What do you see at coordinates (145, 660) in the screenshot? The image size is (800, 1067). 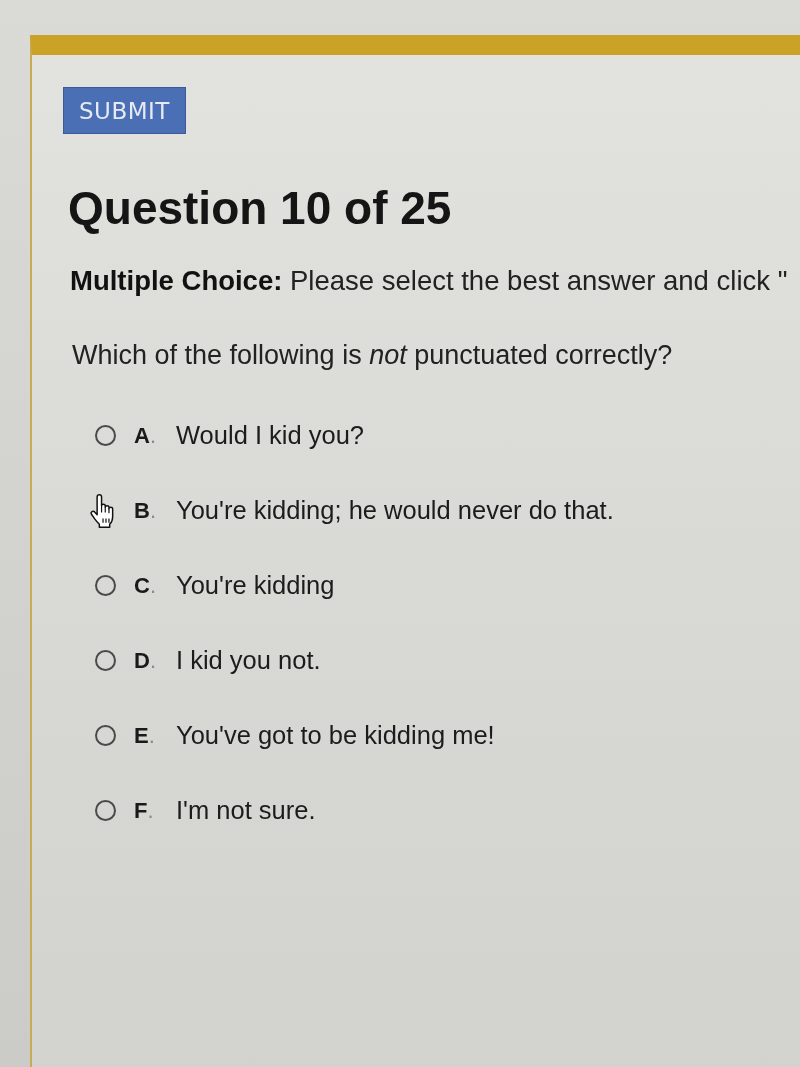 I see `option-letter: D.` at bounding box center [145, 660].